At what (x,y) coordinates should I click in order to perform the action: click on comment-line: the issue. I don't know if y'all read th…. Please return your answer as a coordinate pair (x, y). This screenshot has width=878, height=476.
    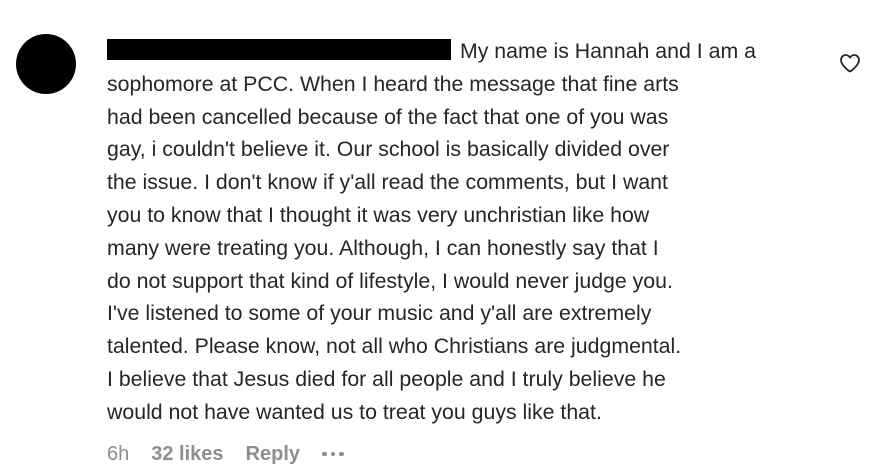
    Looking at the image, I should click on (387, 182).